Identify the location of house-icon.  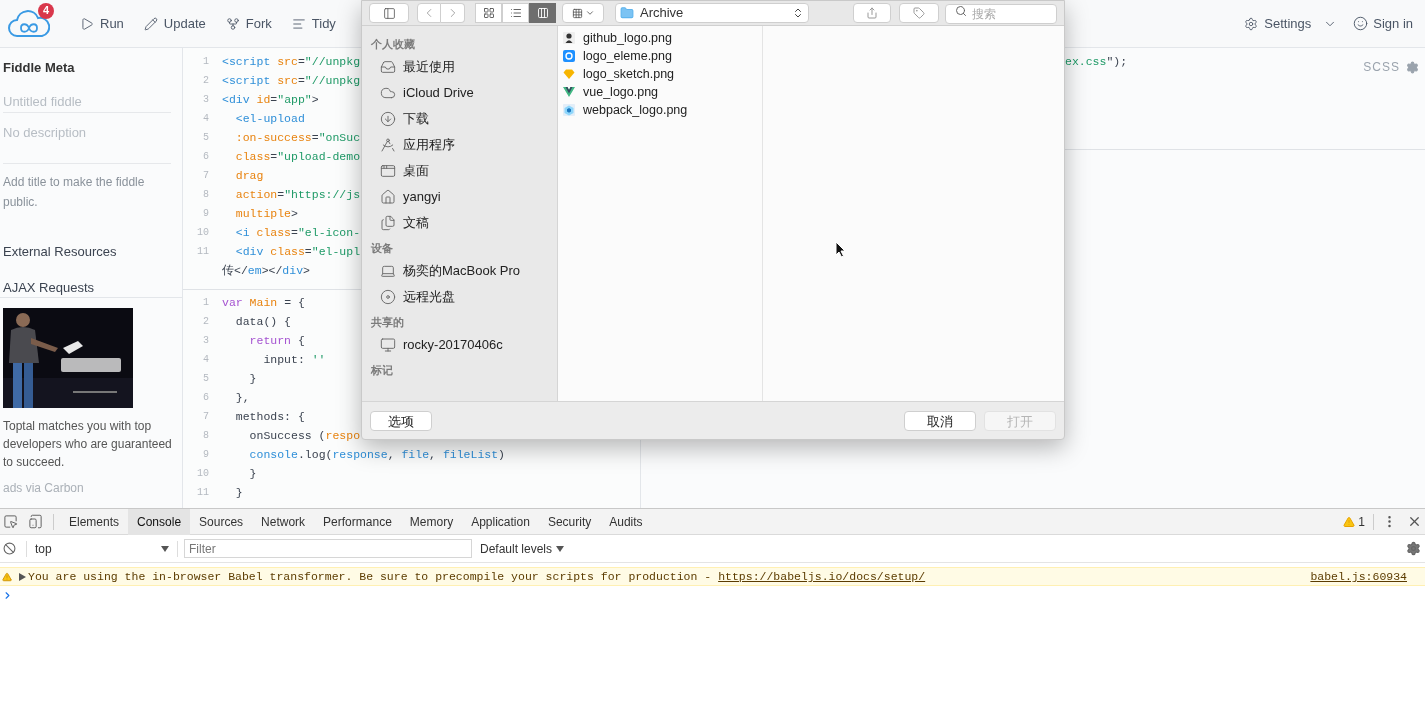
(388, 197).